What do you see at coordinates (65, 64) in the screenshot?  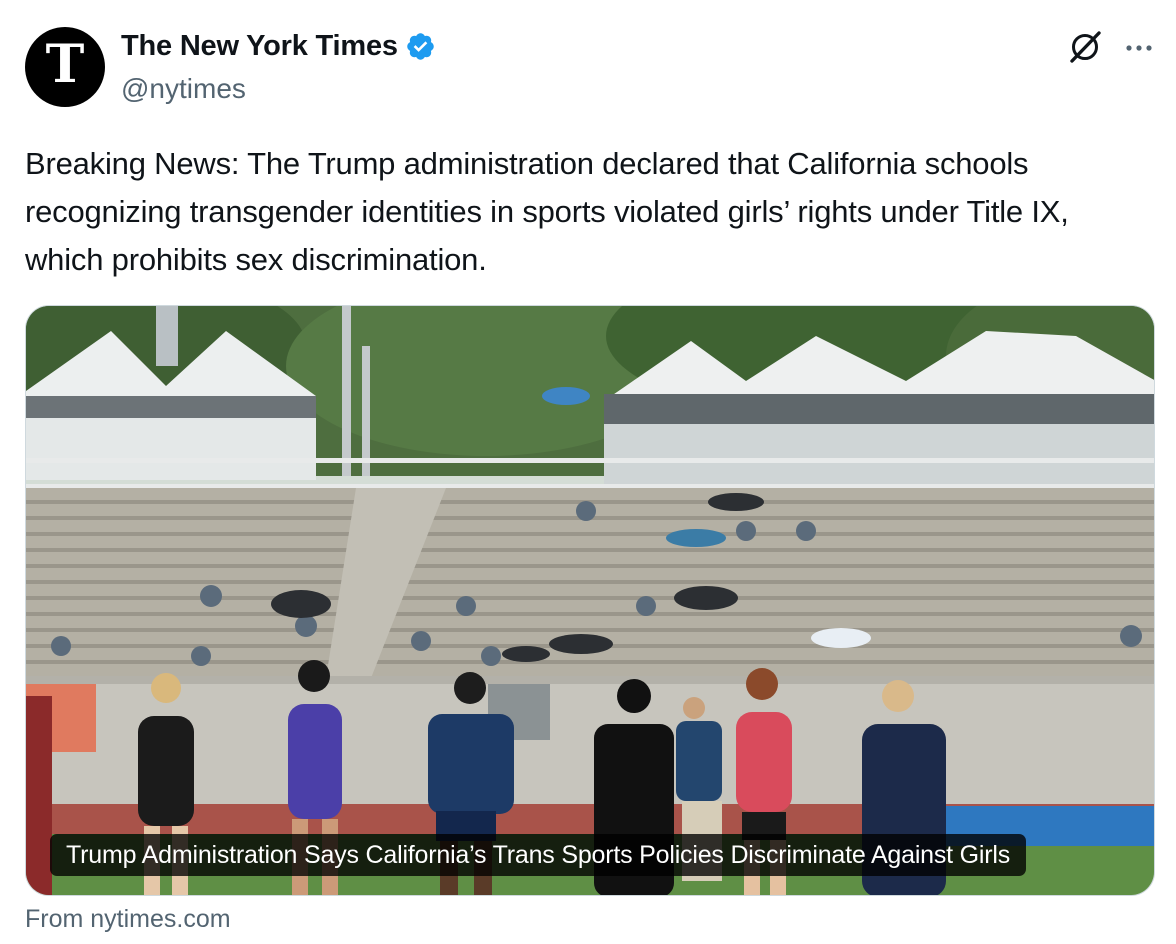 I see `nyt-logo: T` at bounding box center [65, 64].